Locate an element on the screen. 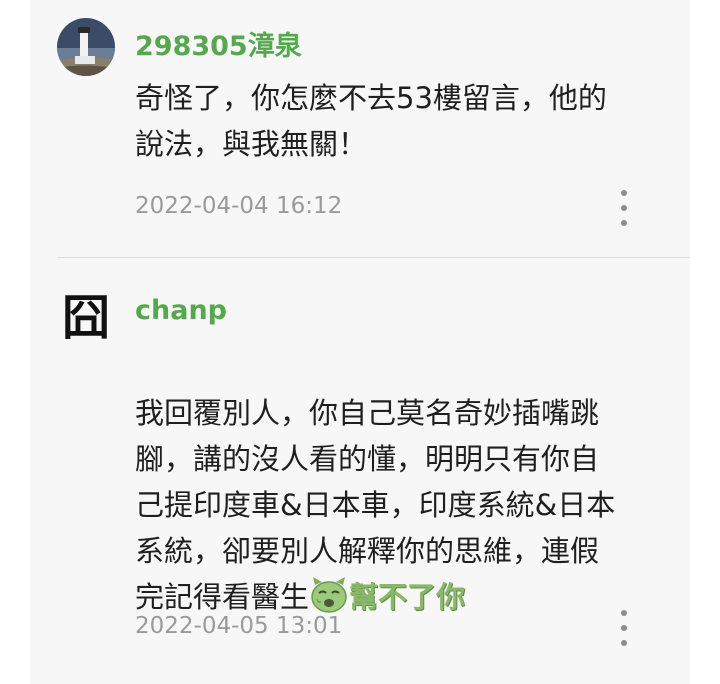 Image resolution: width=720 pixels, height=684 pixels. sticker-caption: 幫不了你 is located at coordinates (407, 597).